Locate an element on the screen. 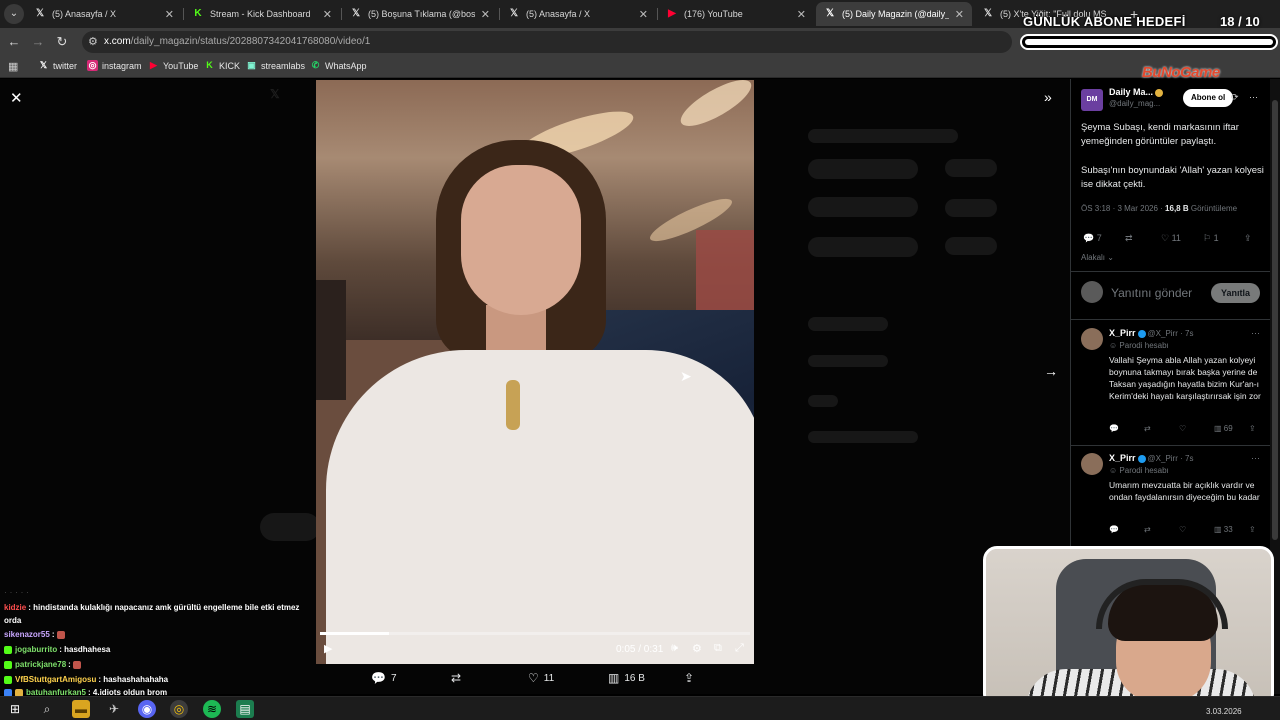  reply-view-count: 33 is located at coordinates (1228, 529).